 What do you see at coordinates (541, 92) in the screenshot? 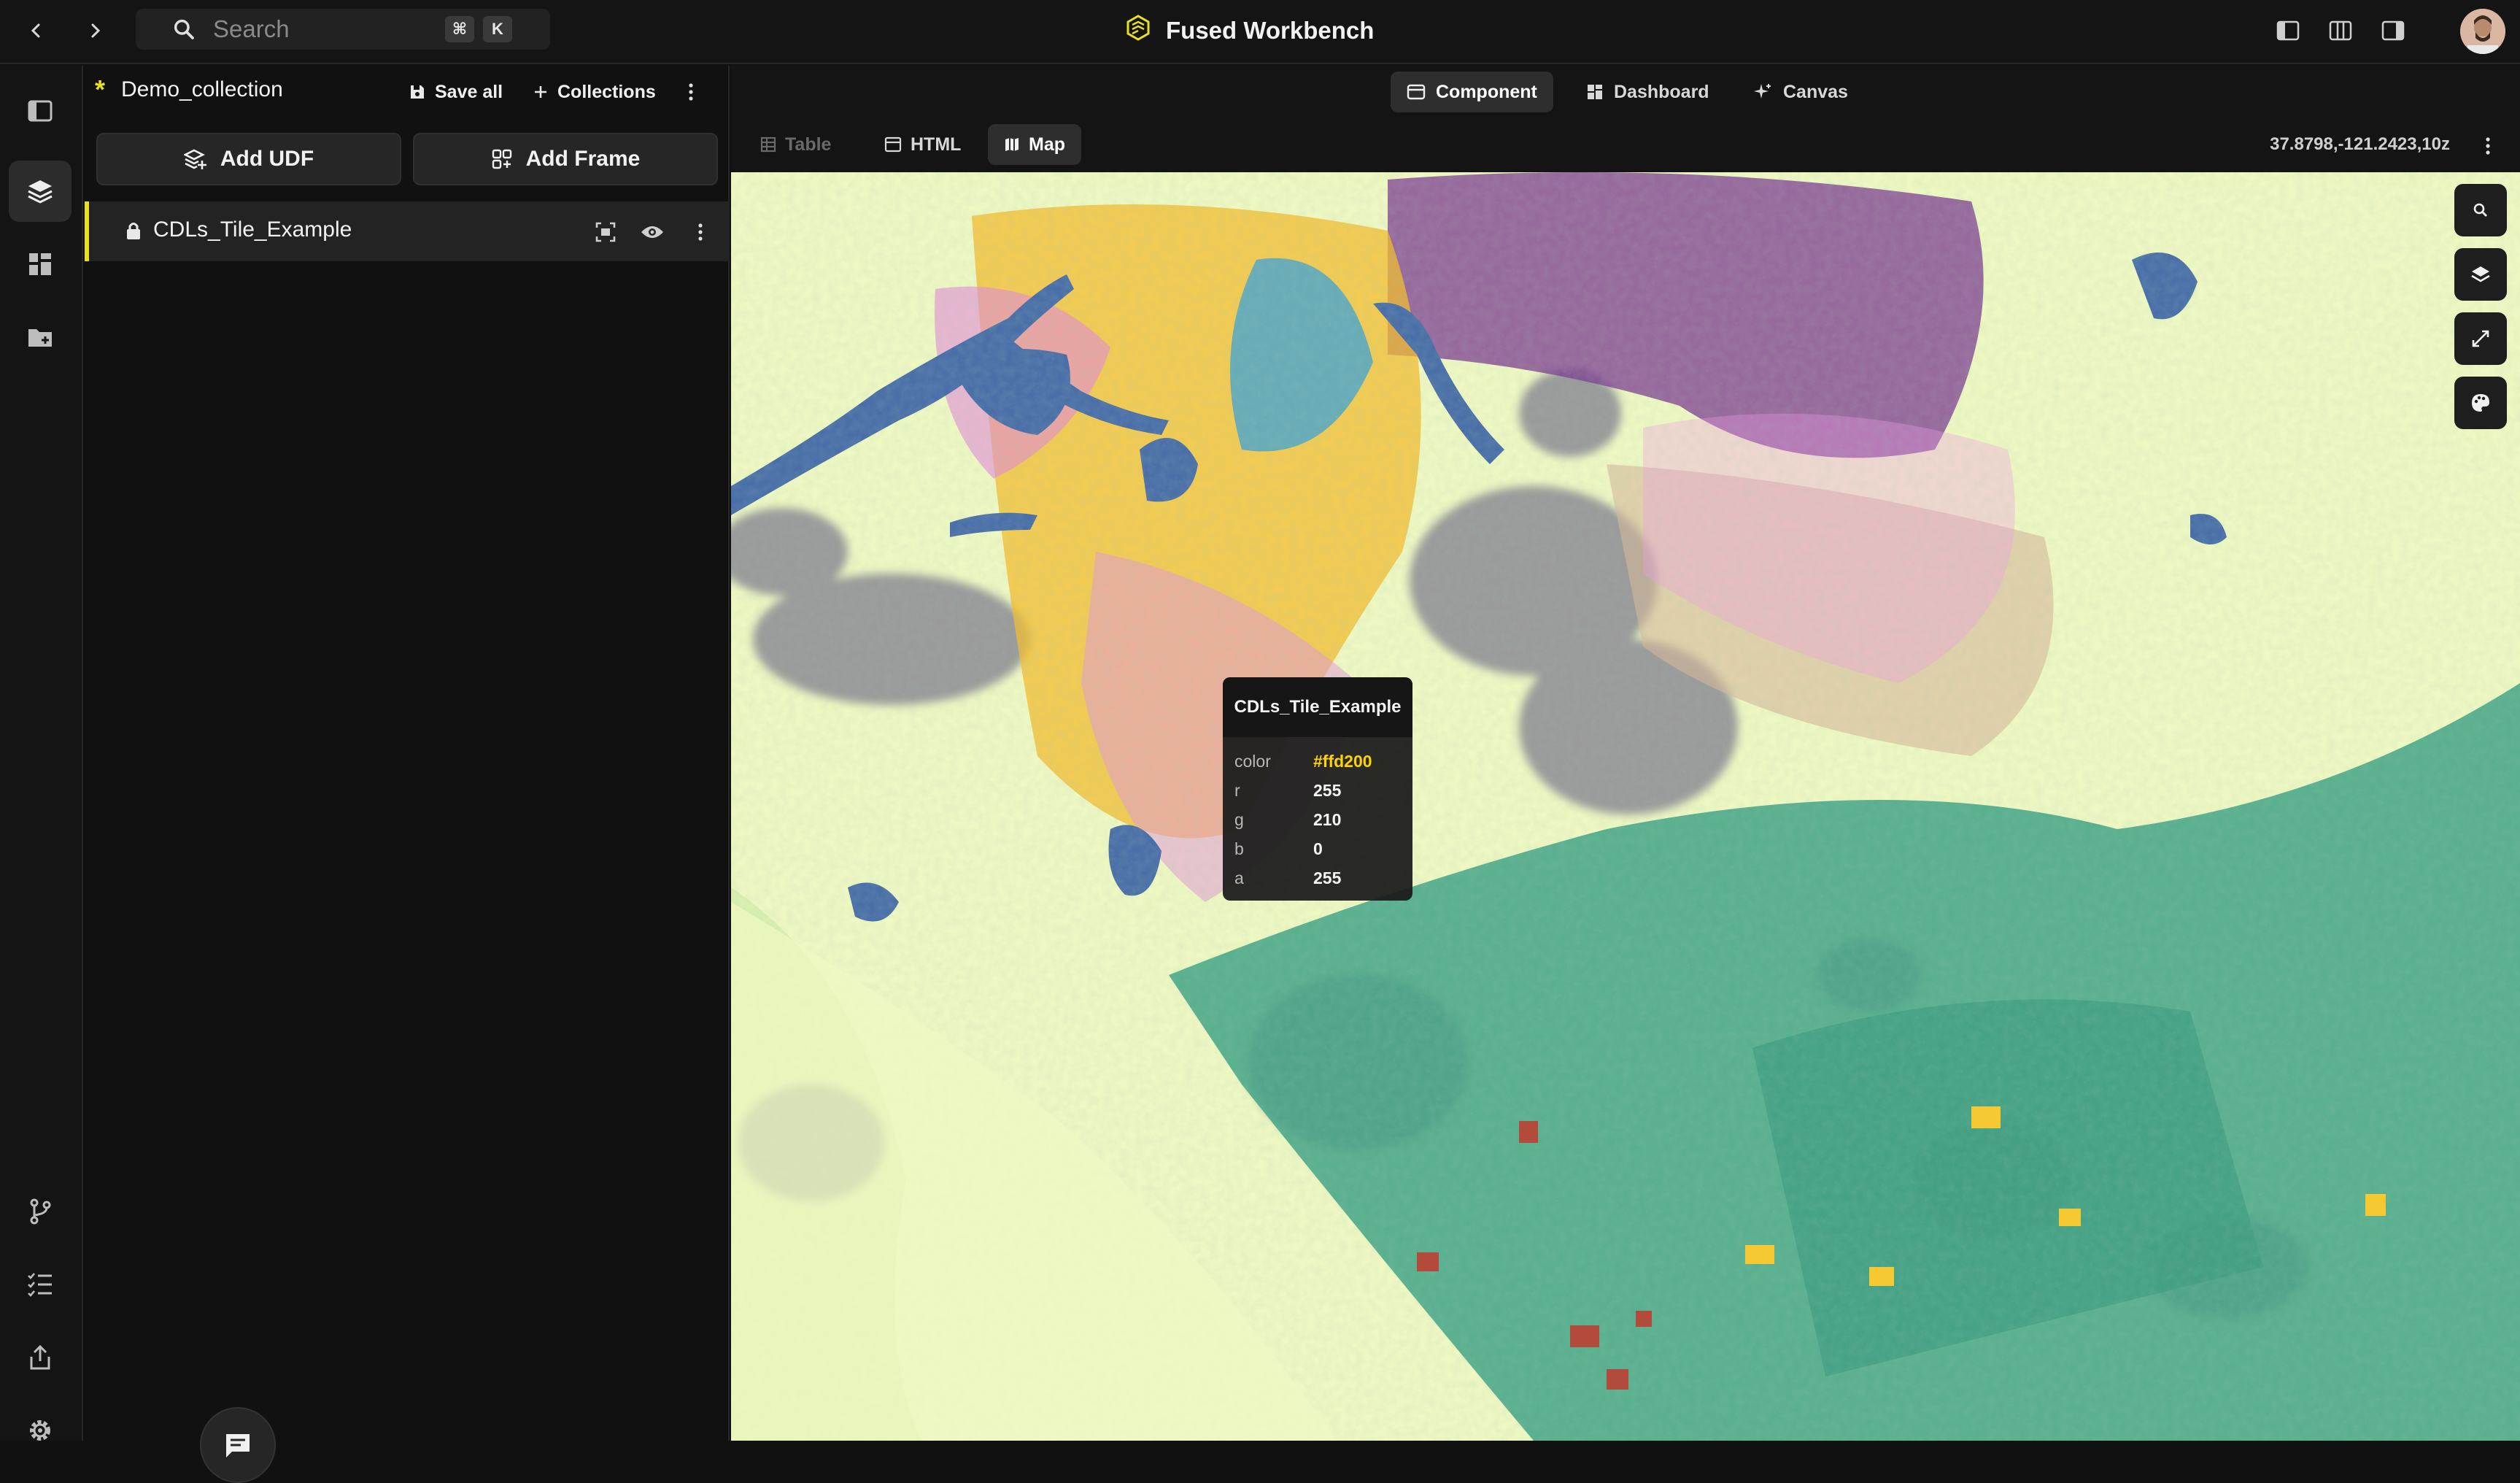
I see `plus-icon` at bounding box center [541, 92].